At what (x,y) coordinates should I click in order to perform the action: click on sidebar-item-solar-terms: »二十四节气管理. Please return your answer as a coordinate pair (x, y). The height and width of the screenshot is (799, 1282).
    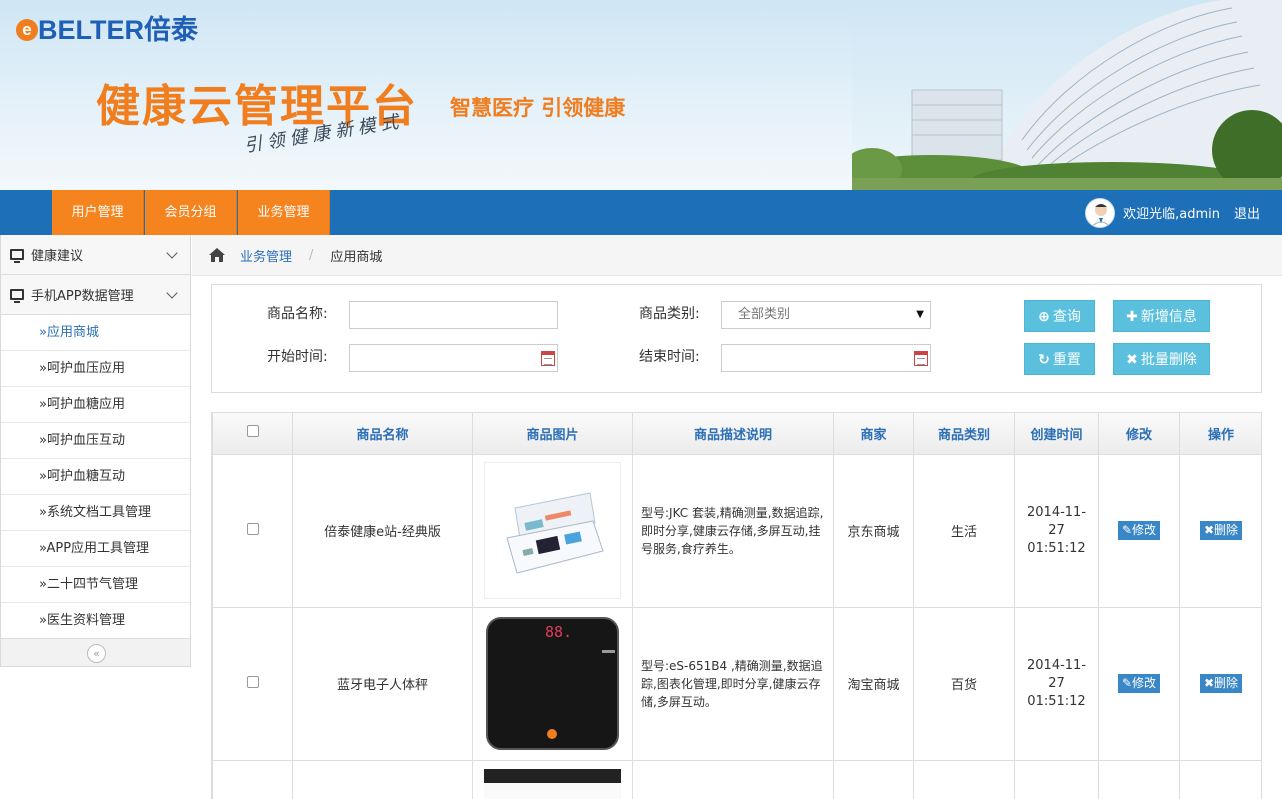
    Looking at the image, I should click on (95, 585).